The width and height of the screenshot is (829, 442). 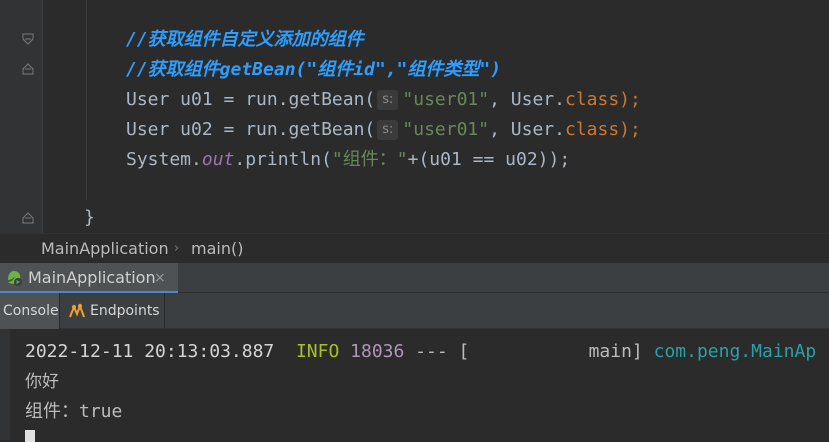 What do you see at coordinates (86, 100) in the screenshot?
I see `indent-guide` at bounding box center [86, 100].